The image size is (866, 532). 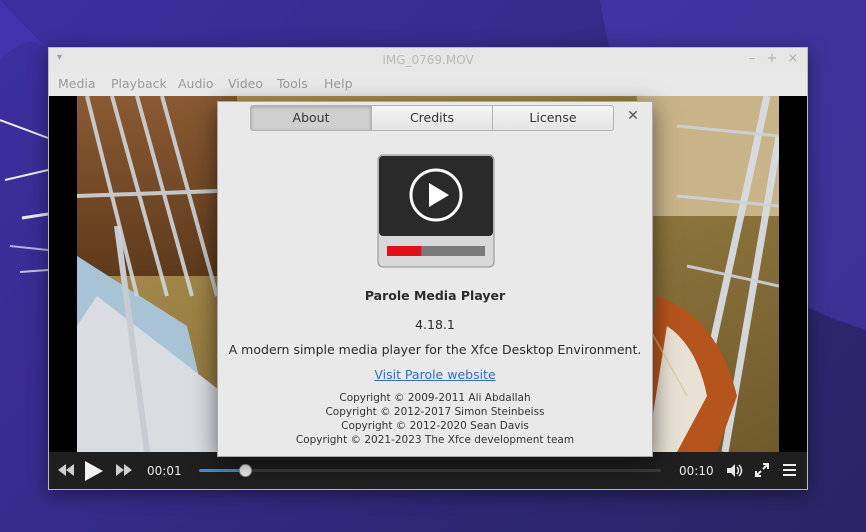 What do you see at coordinates (311, 118) in the screenshot?
I see `tab-about: About` at bounding box center [311, 118].